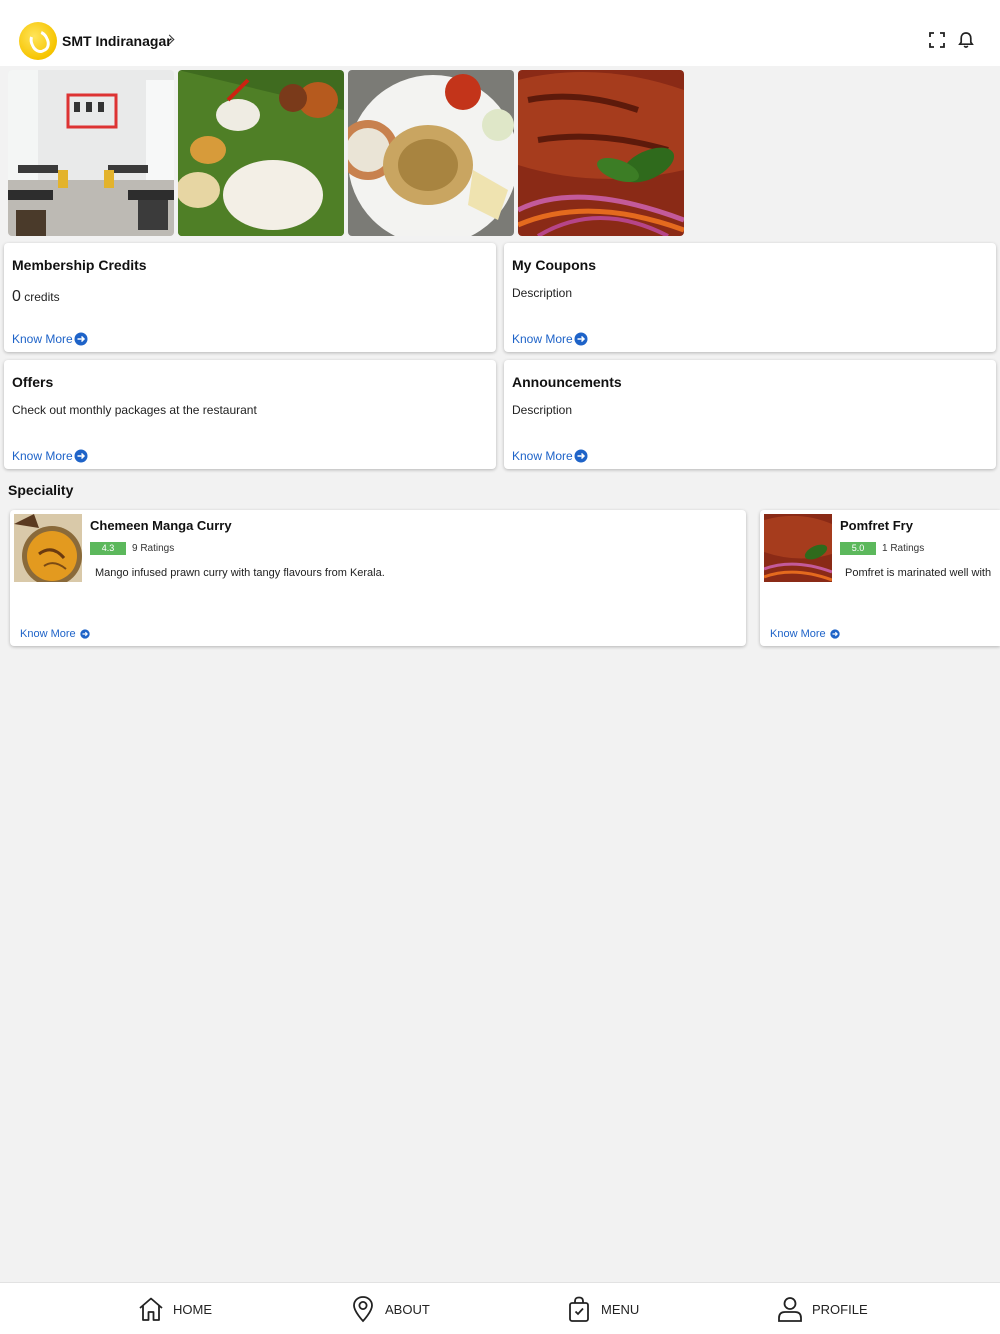 The width and height of the screenshot is (1000, 1334). I want to click on nav-profile: PROFILE, so click(822, 1309).